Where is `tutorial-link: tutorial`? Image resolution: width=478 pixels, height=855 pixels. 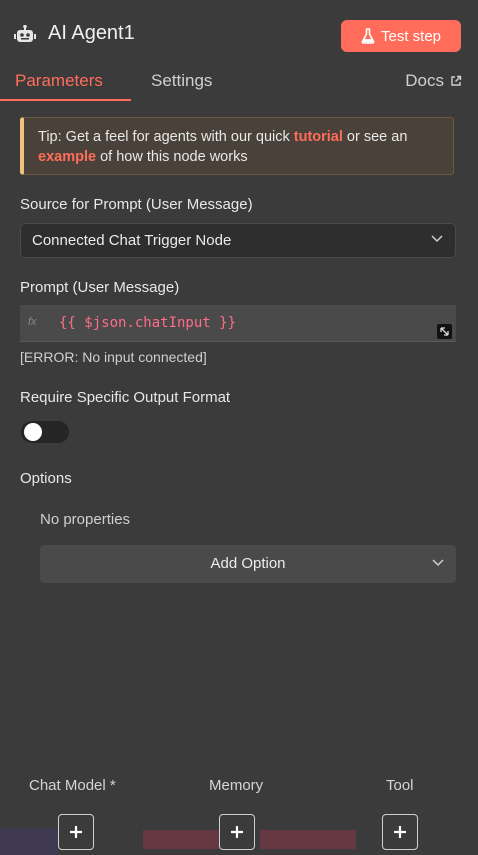 tutorial-link: tutorial is located at coordinates (318, 137).